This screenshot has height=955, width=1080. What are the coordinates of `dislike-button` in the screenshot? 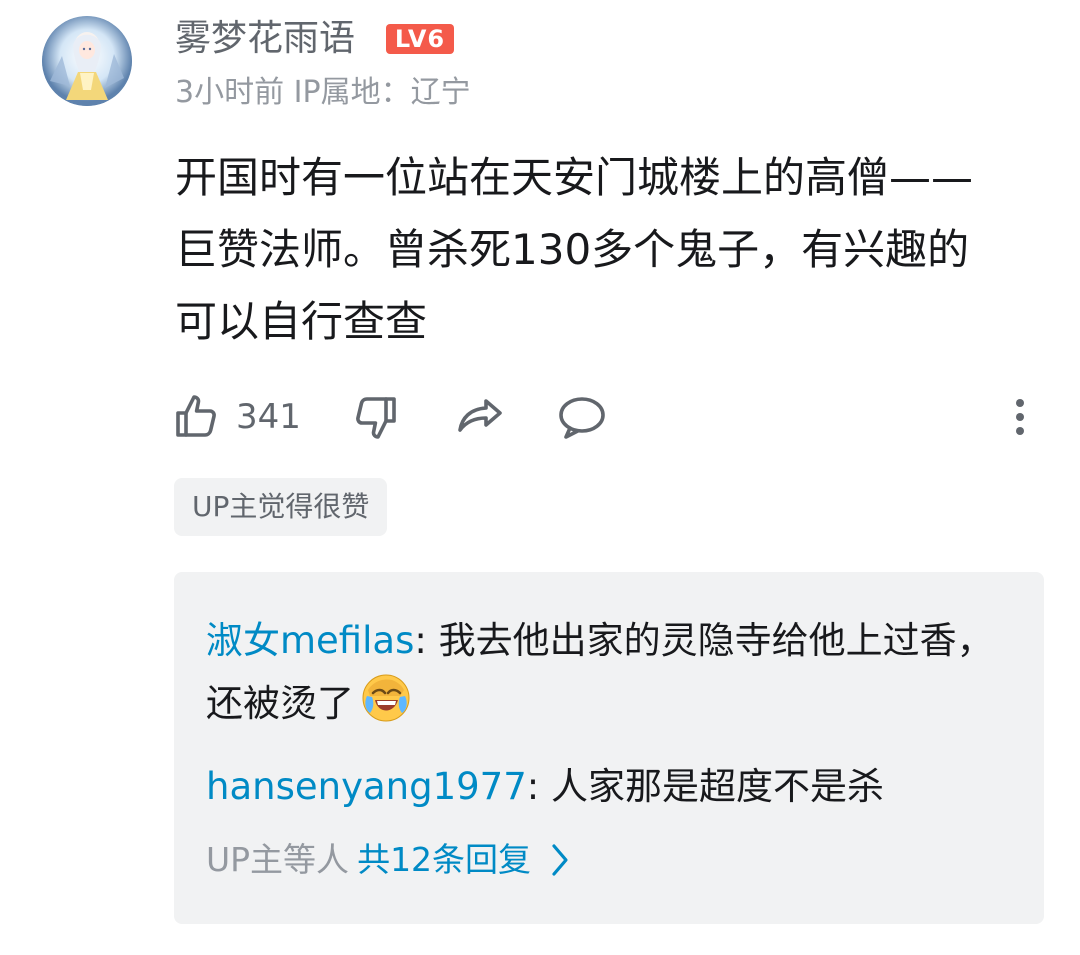 It's located at (376, 417).